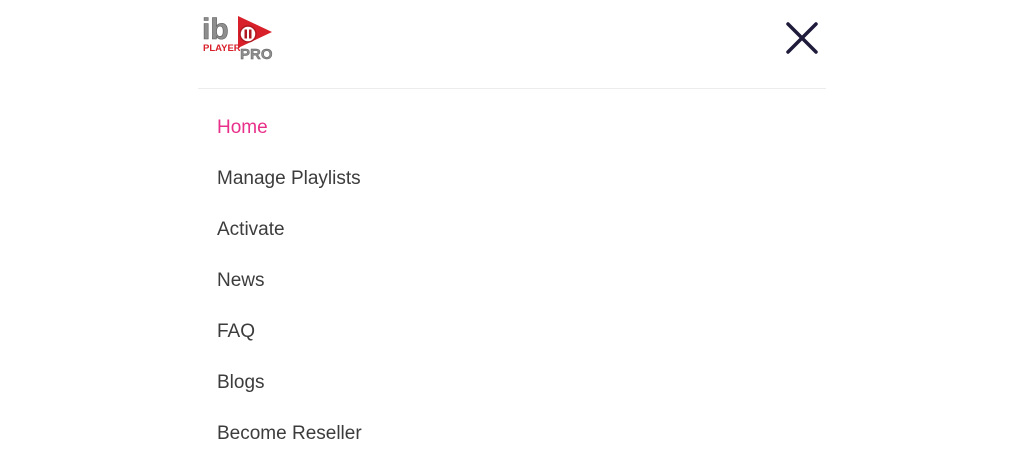  What do you see at coordinates (289, 331) in the screenshot?
I see `nav-item-faq: FAQ` at bounding box center [289, 331].